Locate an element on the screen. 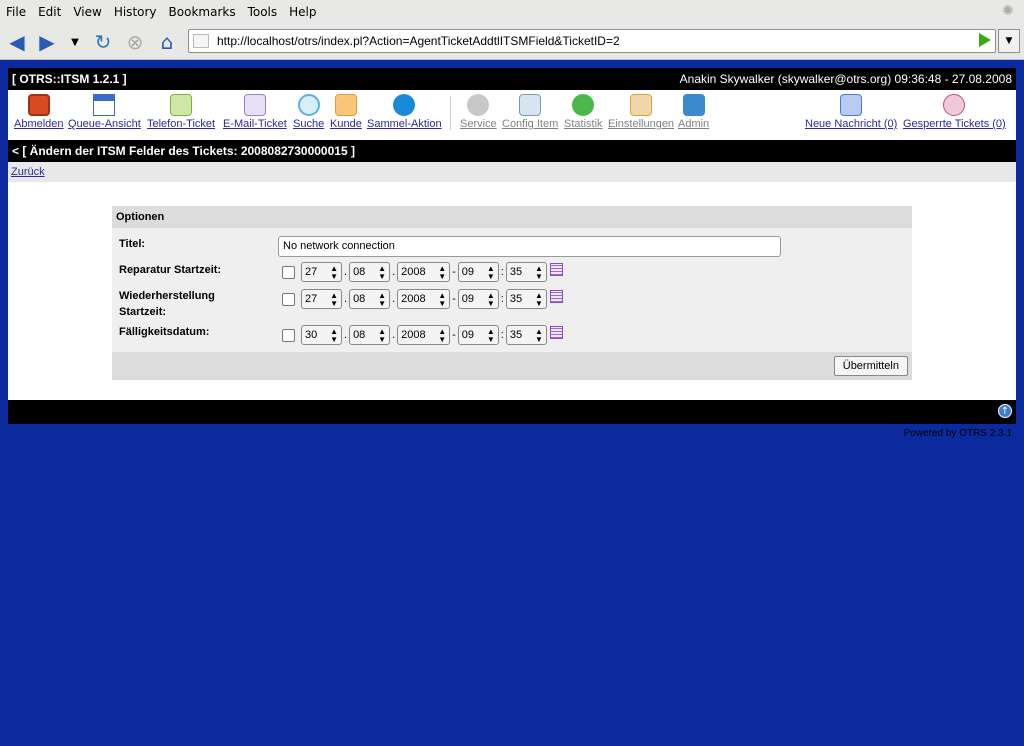 This screenshot has height=746, width=1024. submit-button: Übermitteln is located at coordinates (870, 366).